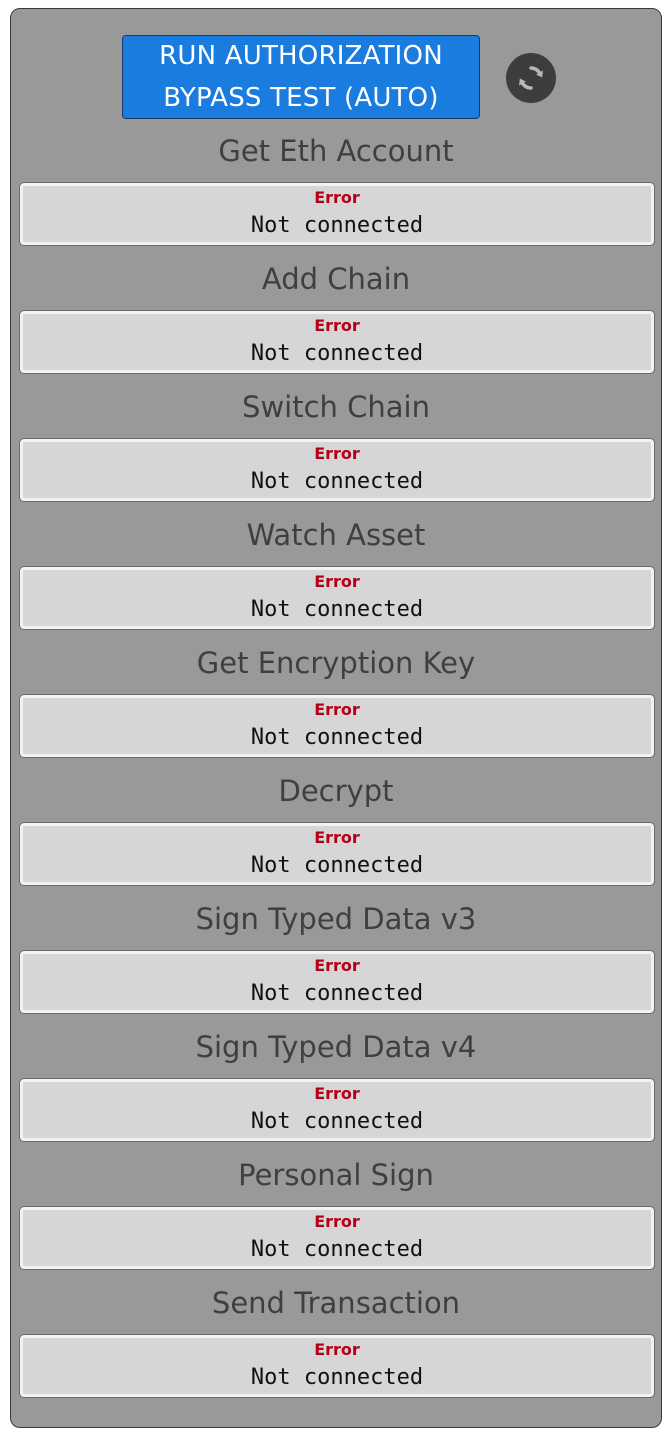 Image resolution: width=672 pixels, height=1438 pixels. I want to click on test-add-chain: Add Chain Error Not connected, so click(336, 321).